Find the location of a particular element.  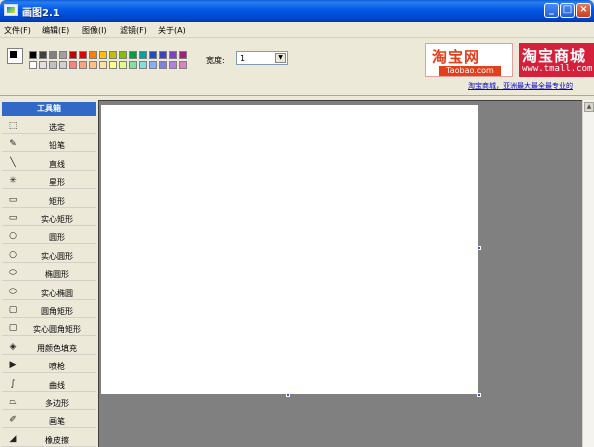

tool-item: ⬚ 选定 is located at coordinates (49, 126).